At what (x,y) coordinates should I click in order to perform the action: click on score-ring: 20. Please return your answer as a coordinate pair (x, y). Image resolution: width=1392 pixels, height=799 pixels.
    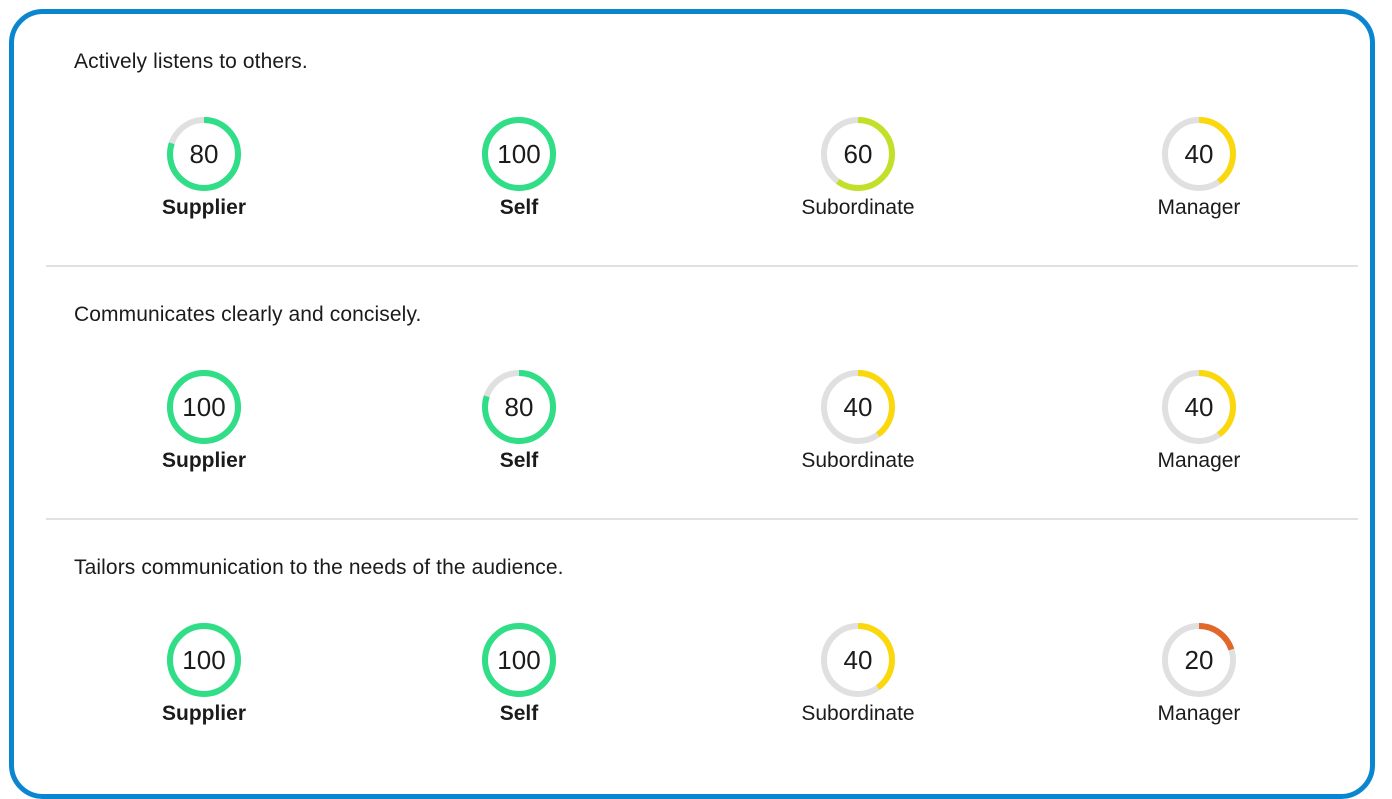
    Looking at the image, I should click on (1199, 660).